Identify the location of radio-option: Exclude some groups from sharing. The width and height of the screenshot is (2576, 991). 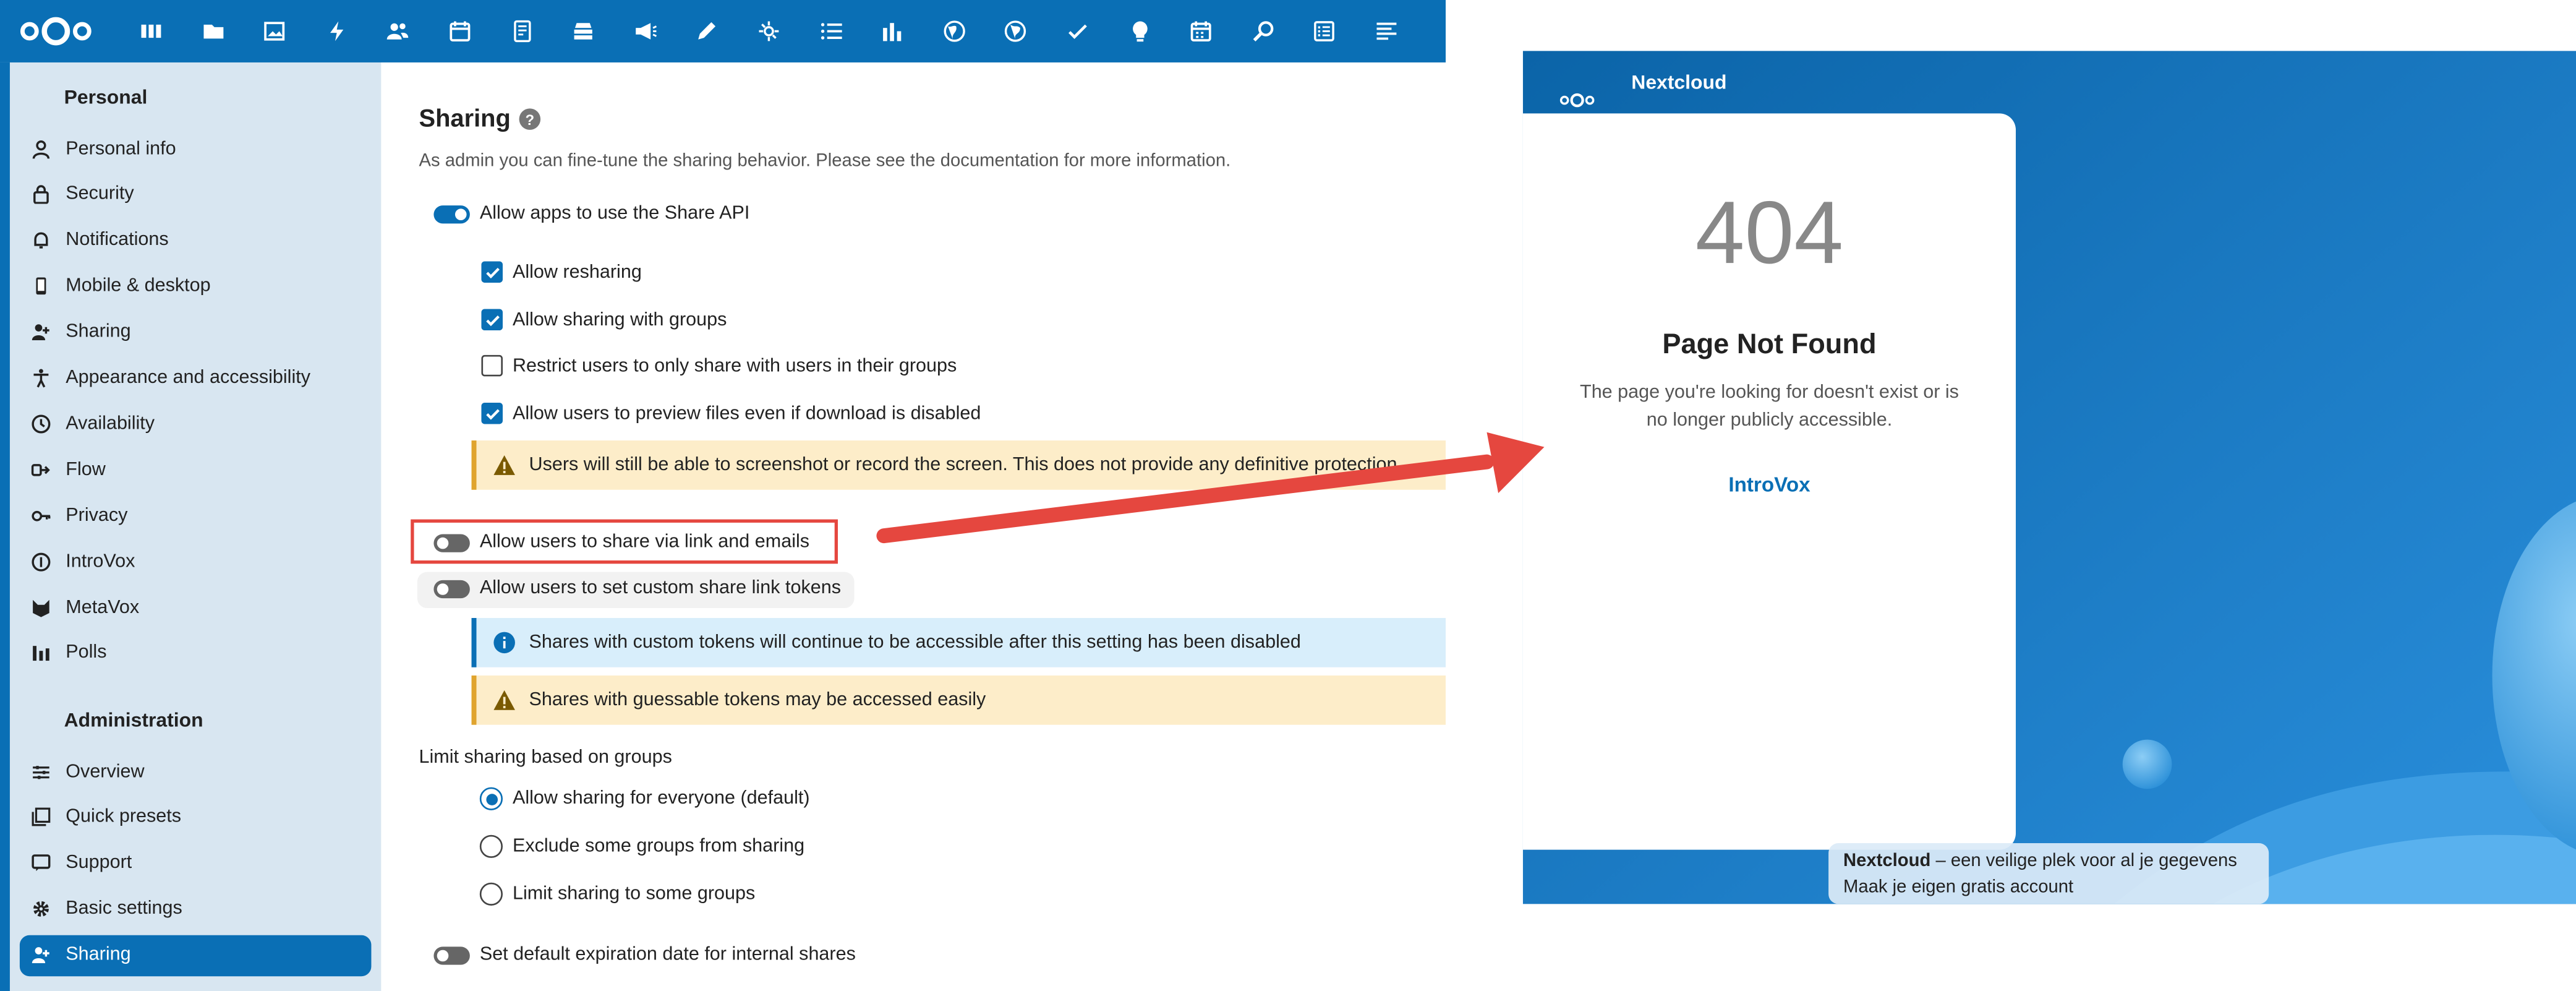
(641, 846).